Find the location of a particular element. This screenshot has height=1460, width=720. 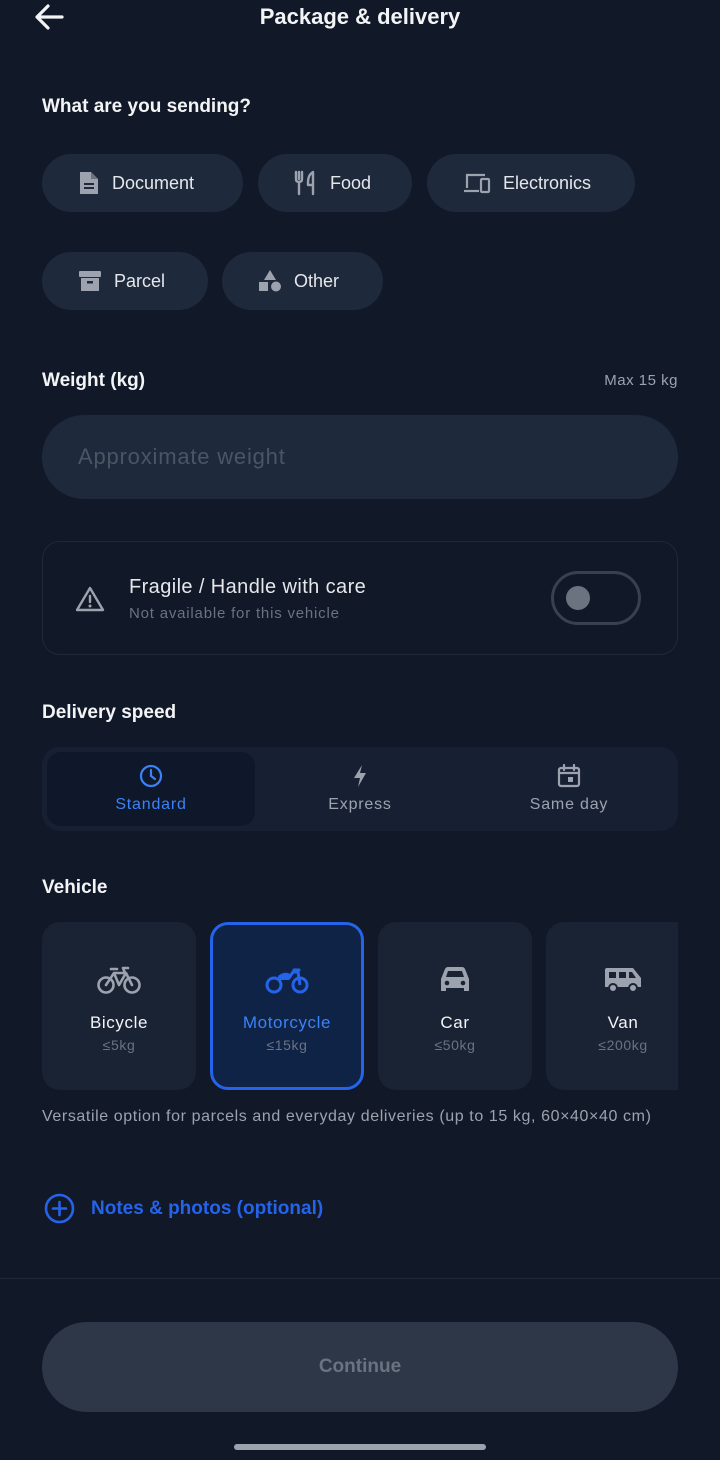

vehicle-card-motorcycle: Motorcycle ≤15kg is located at coordinates (287, 1006).